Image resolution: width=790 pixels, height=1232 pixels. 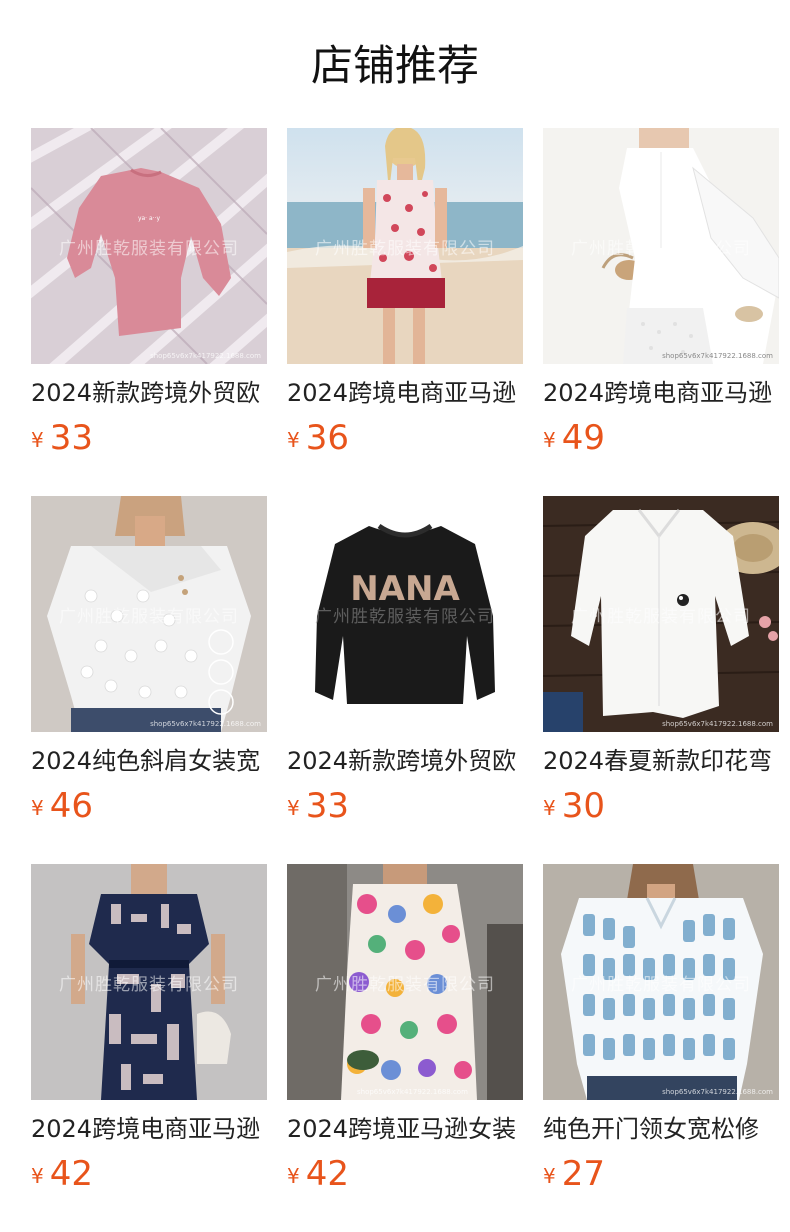 I want to click on svg-text: ya· a··y, so click(x=149, y=218).